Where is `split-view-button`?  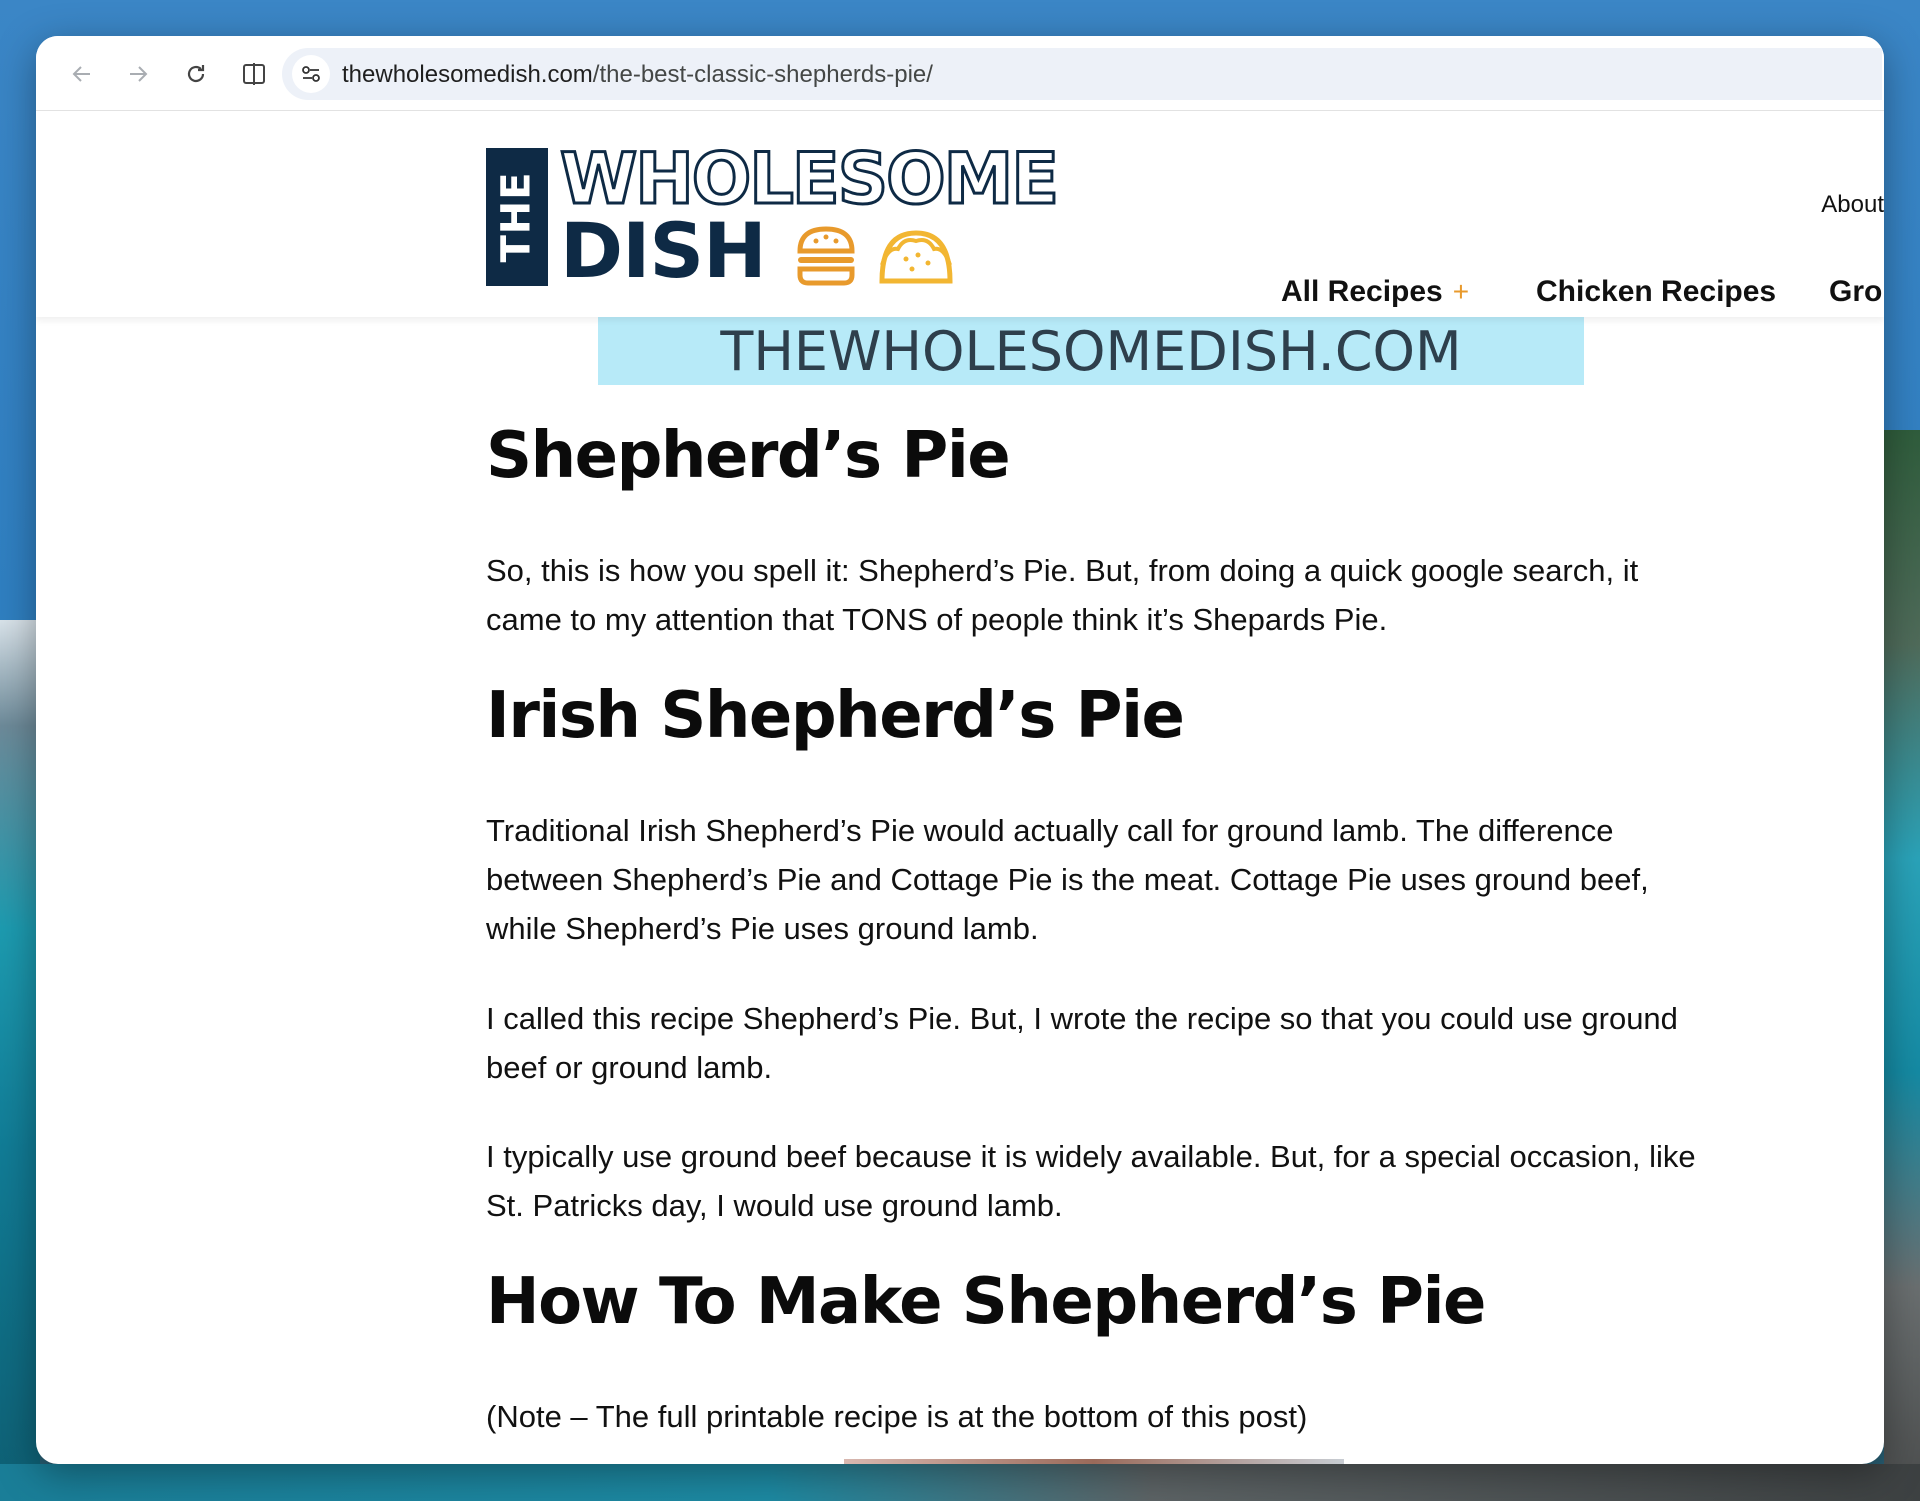 split-view-button is located at coordinates (254, 74).